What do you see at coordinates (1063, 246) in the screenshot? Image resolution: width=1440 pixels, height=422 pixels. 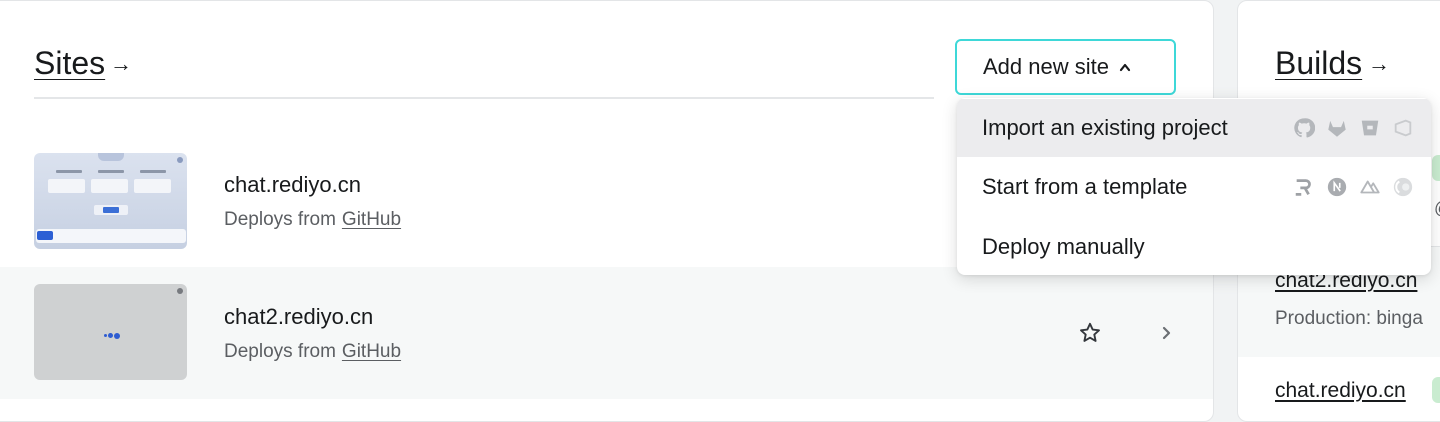 I see `menu-item-label: Deploy manually` at bounding box center [1063, 246].